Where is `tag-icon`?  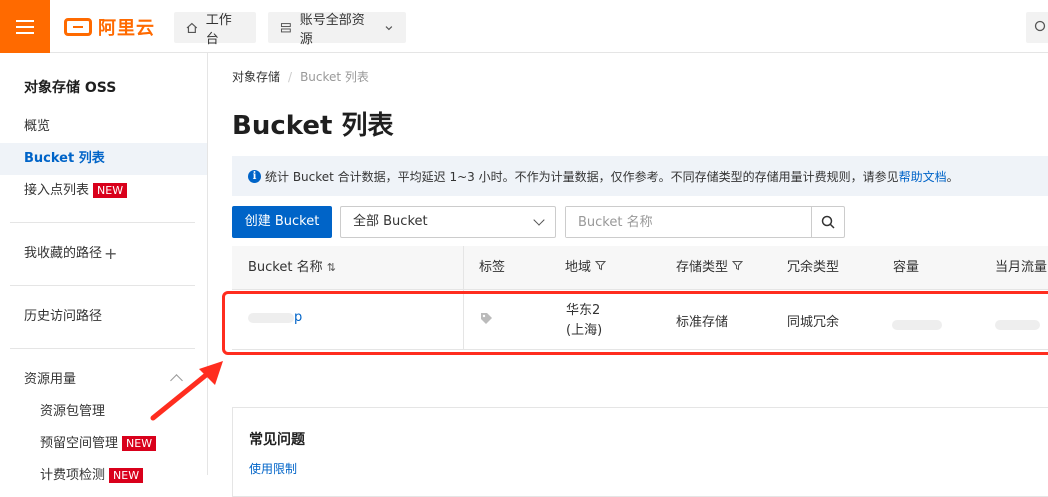 tag-icon is located at coordinates (486, 318).